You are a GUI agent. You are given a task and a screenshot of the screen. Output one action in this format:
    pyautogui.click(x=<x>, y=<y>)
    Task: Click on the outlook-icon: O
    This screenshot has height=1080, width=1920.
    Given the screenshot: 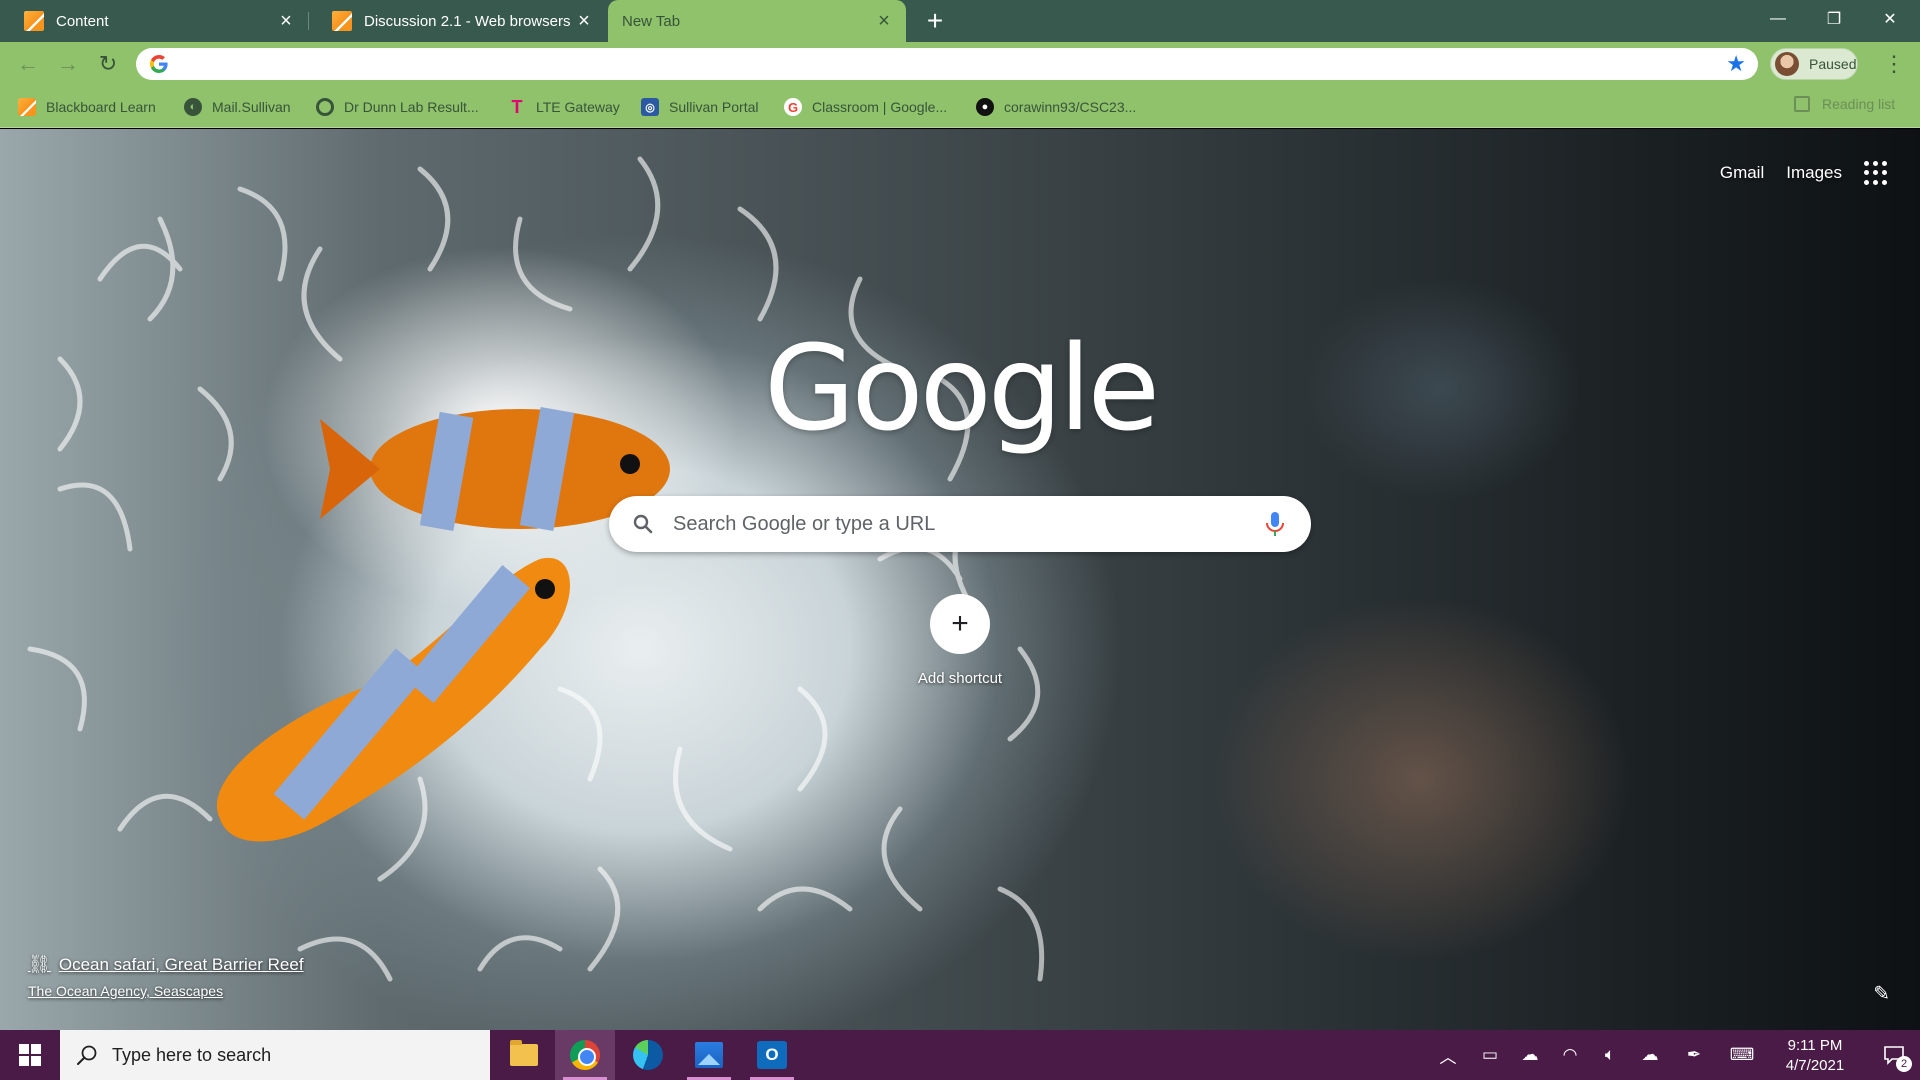 What is the action you would take?
    pyautogui.click(x=772, y=1055)
    